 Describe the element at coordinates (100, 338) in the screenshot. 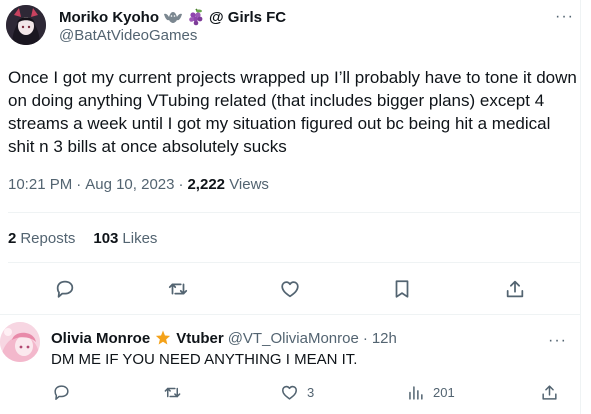

I see `reply-author-name: Olivia Monroe` at that location.